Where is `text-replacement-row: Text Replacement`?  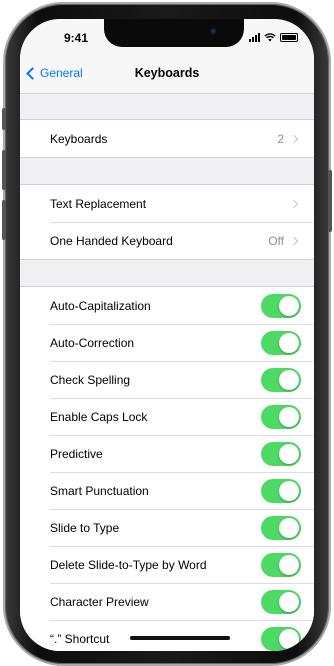
text-replacement-row: Text Replacement is located at coordinates (167, 203).